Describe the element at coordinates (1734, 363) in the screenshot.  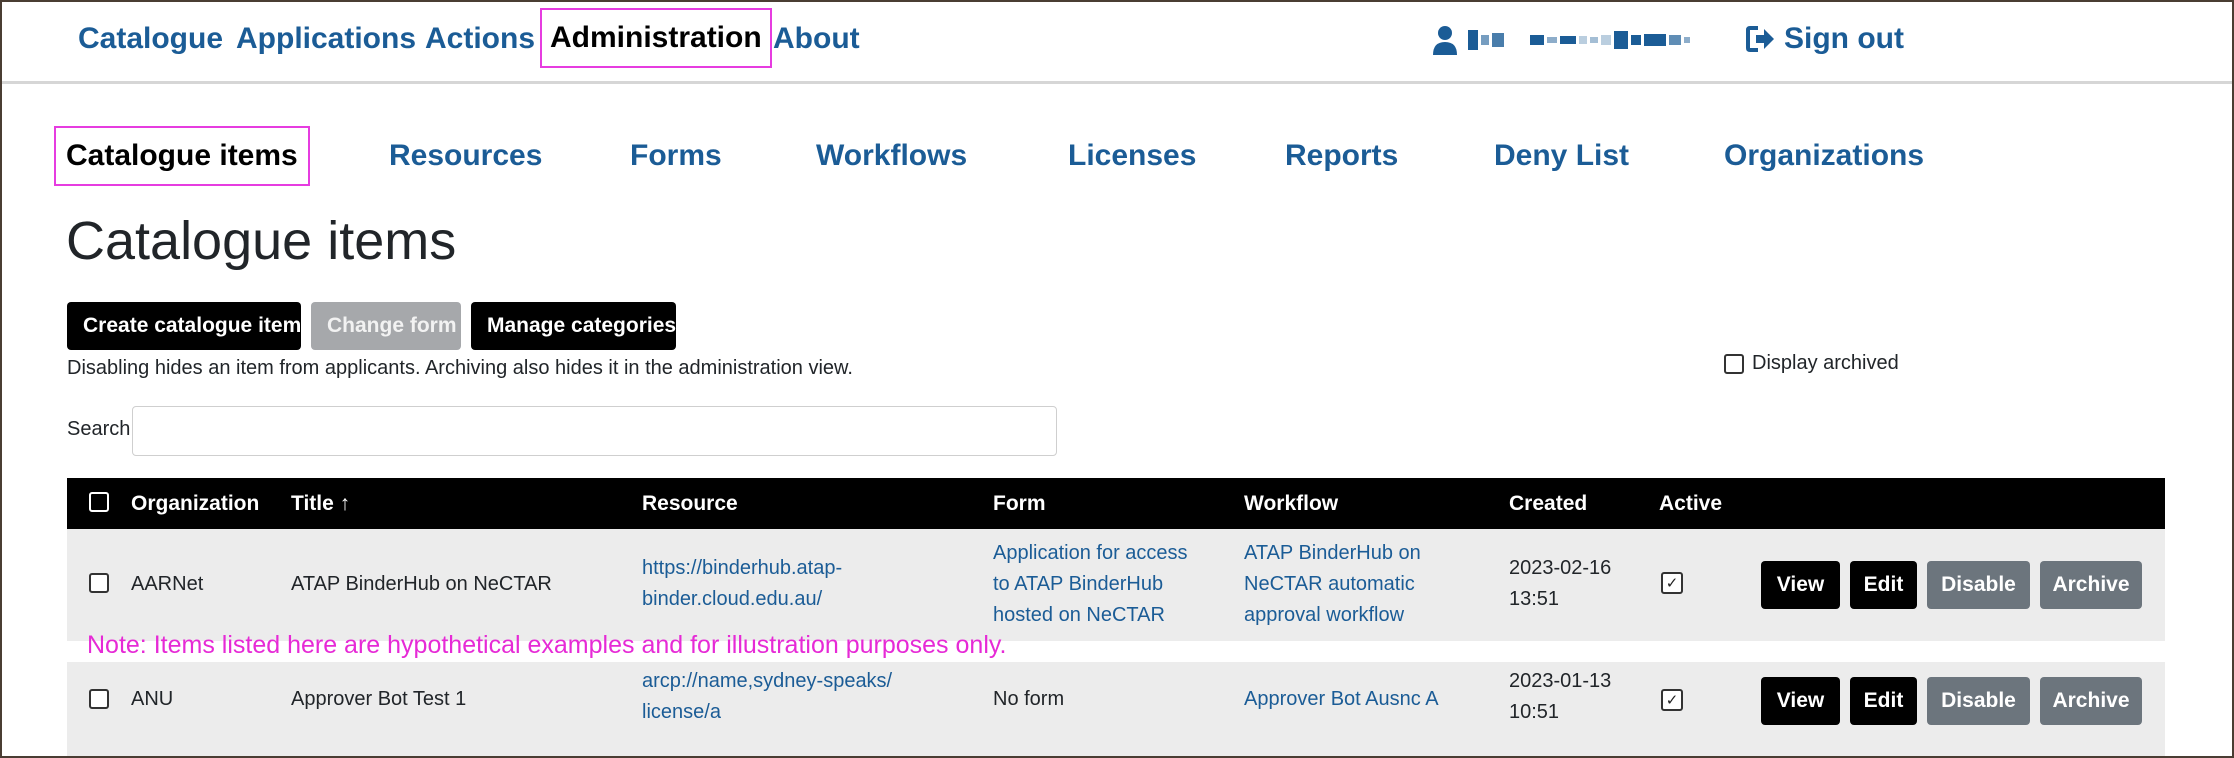
I see `display-archived-checkbox` at that location.